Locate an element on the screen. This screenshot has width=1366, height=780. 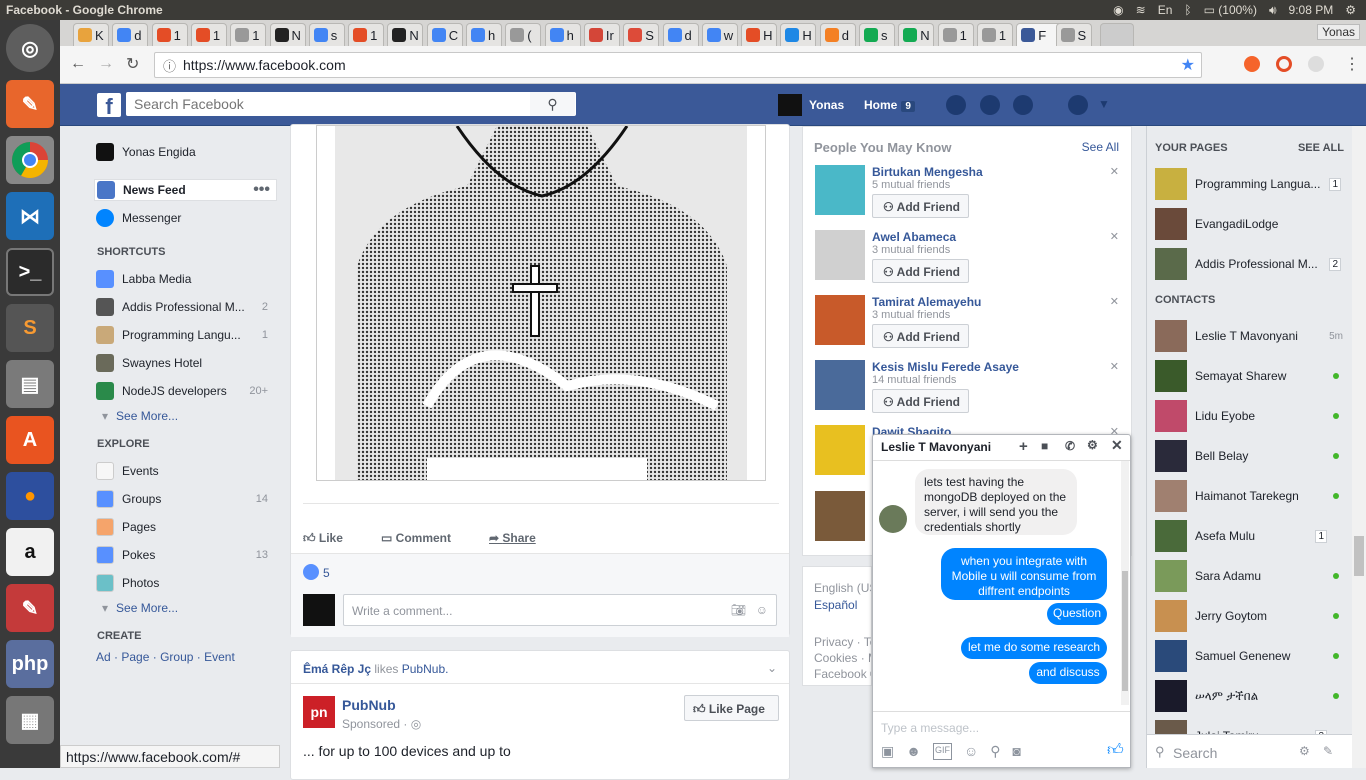
shortcut-item: Addis Professional M... 2 is located at coordinates (185, 307).